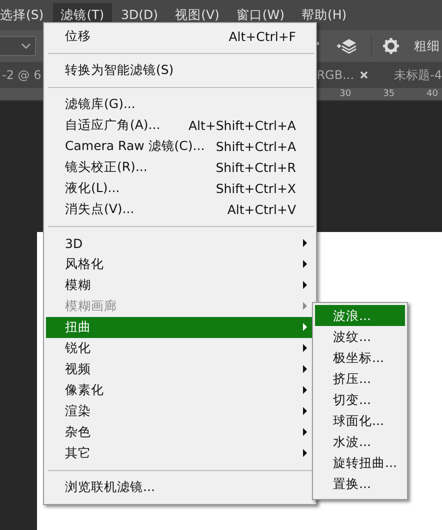  I want to click on menu-item: 消失点(V)... Alt+Ctrl+V, so click(180, 209).